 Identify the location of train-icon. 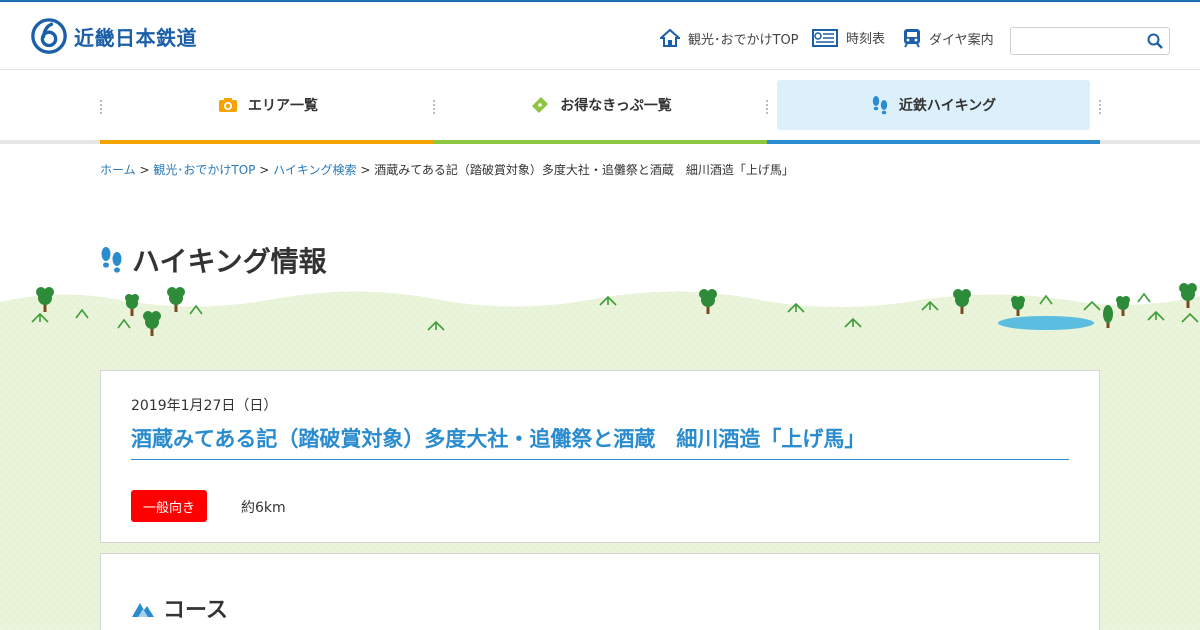
(912, 38).